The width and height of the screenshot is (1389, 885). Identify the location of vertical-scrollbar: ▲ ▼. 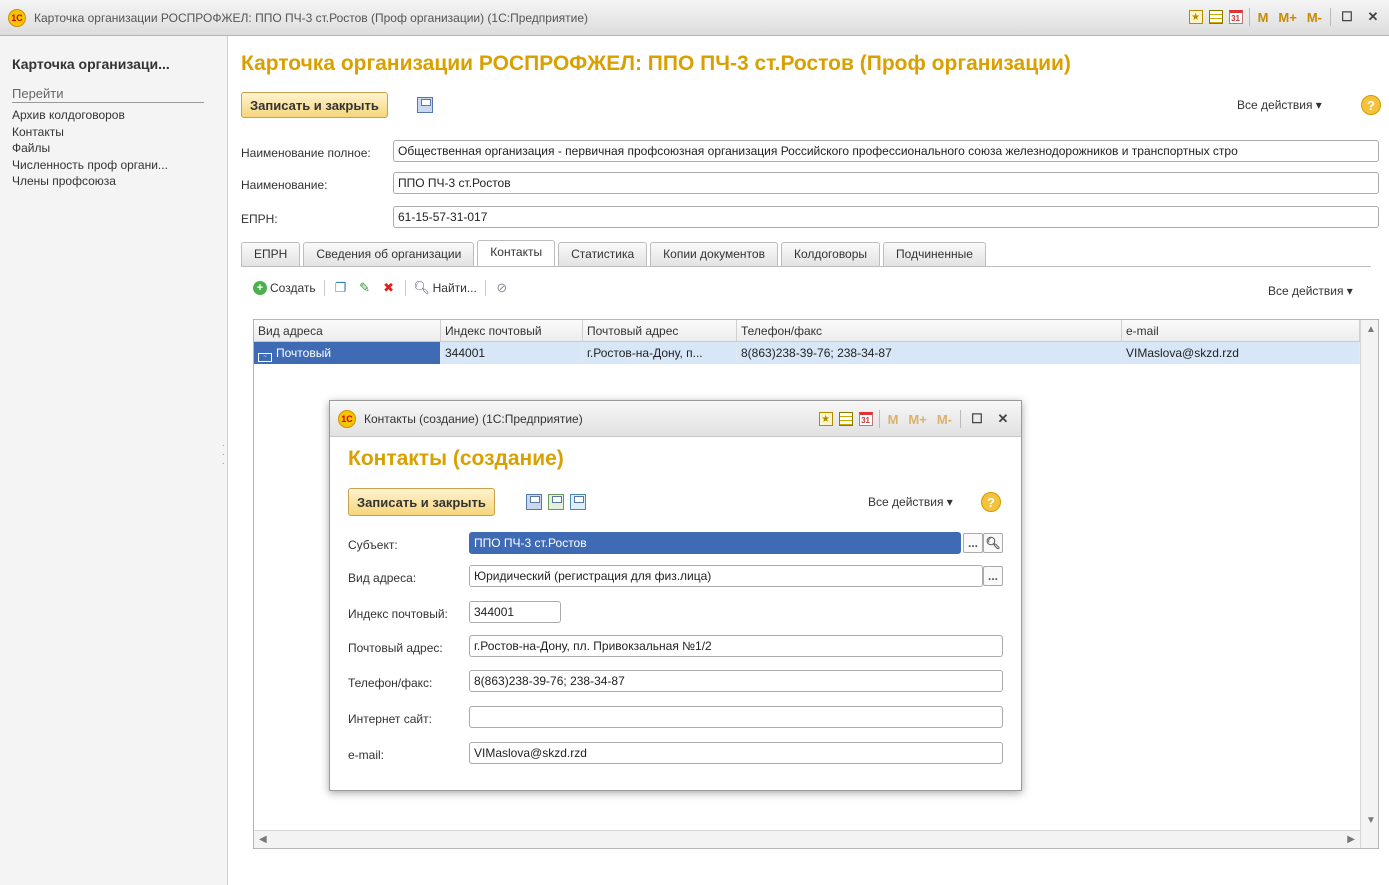
(1369, 584).